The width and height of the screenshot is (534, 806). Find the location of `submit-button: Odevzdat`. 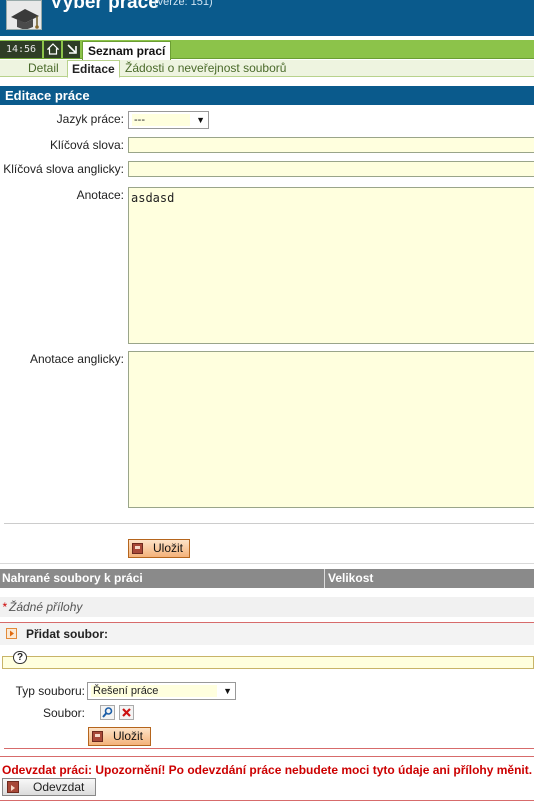

submit-button: Odevzdat is located at coordinates (49, 787).